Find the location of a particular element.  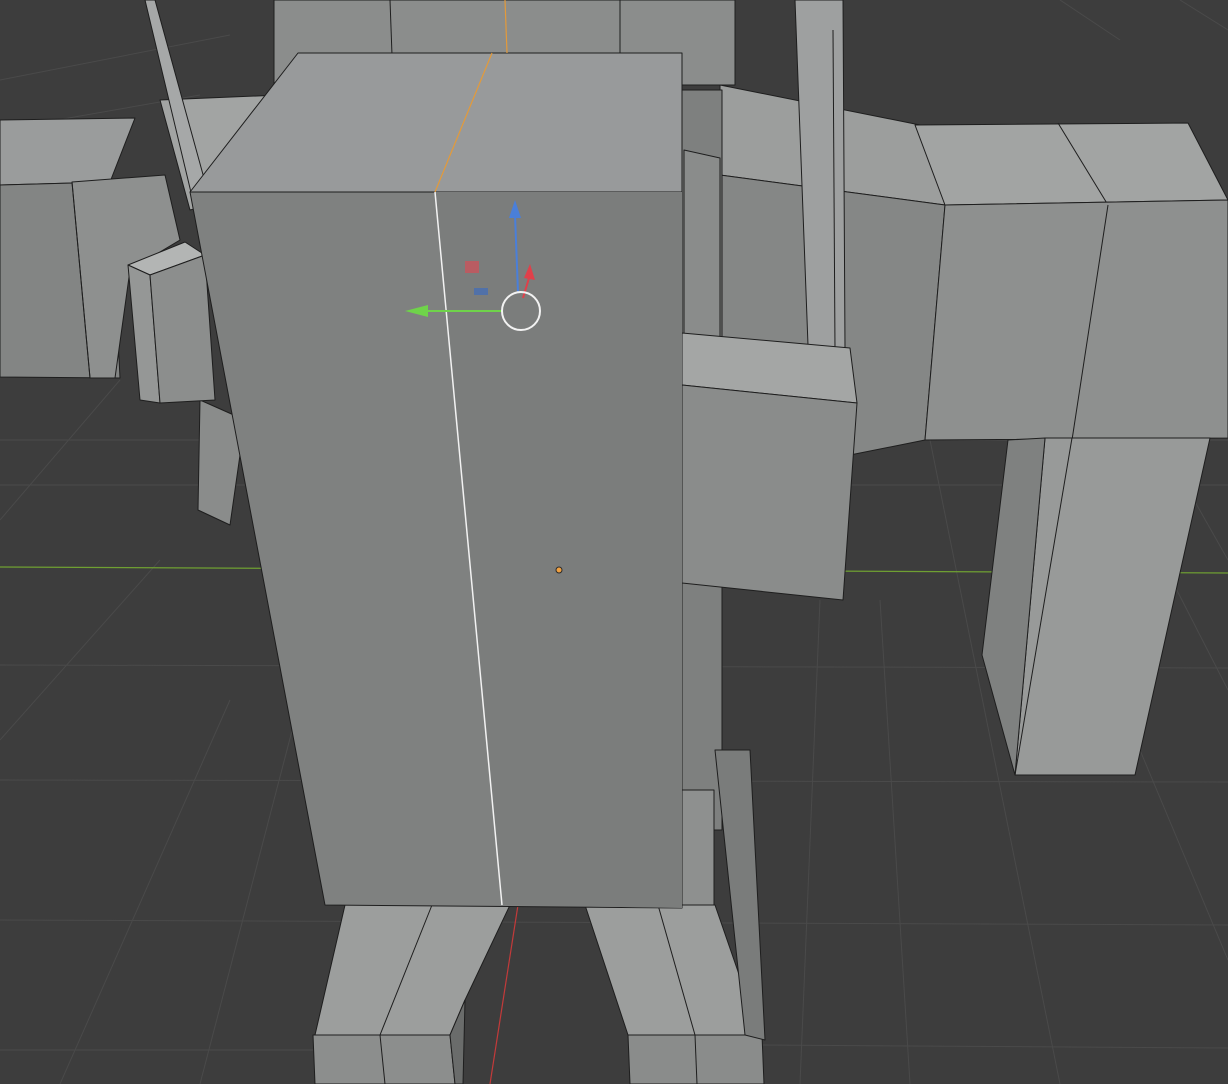

xz-plane-handle is located at coordinates (472, 267).